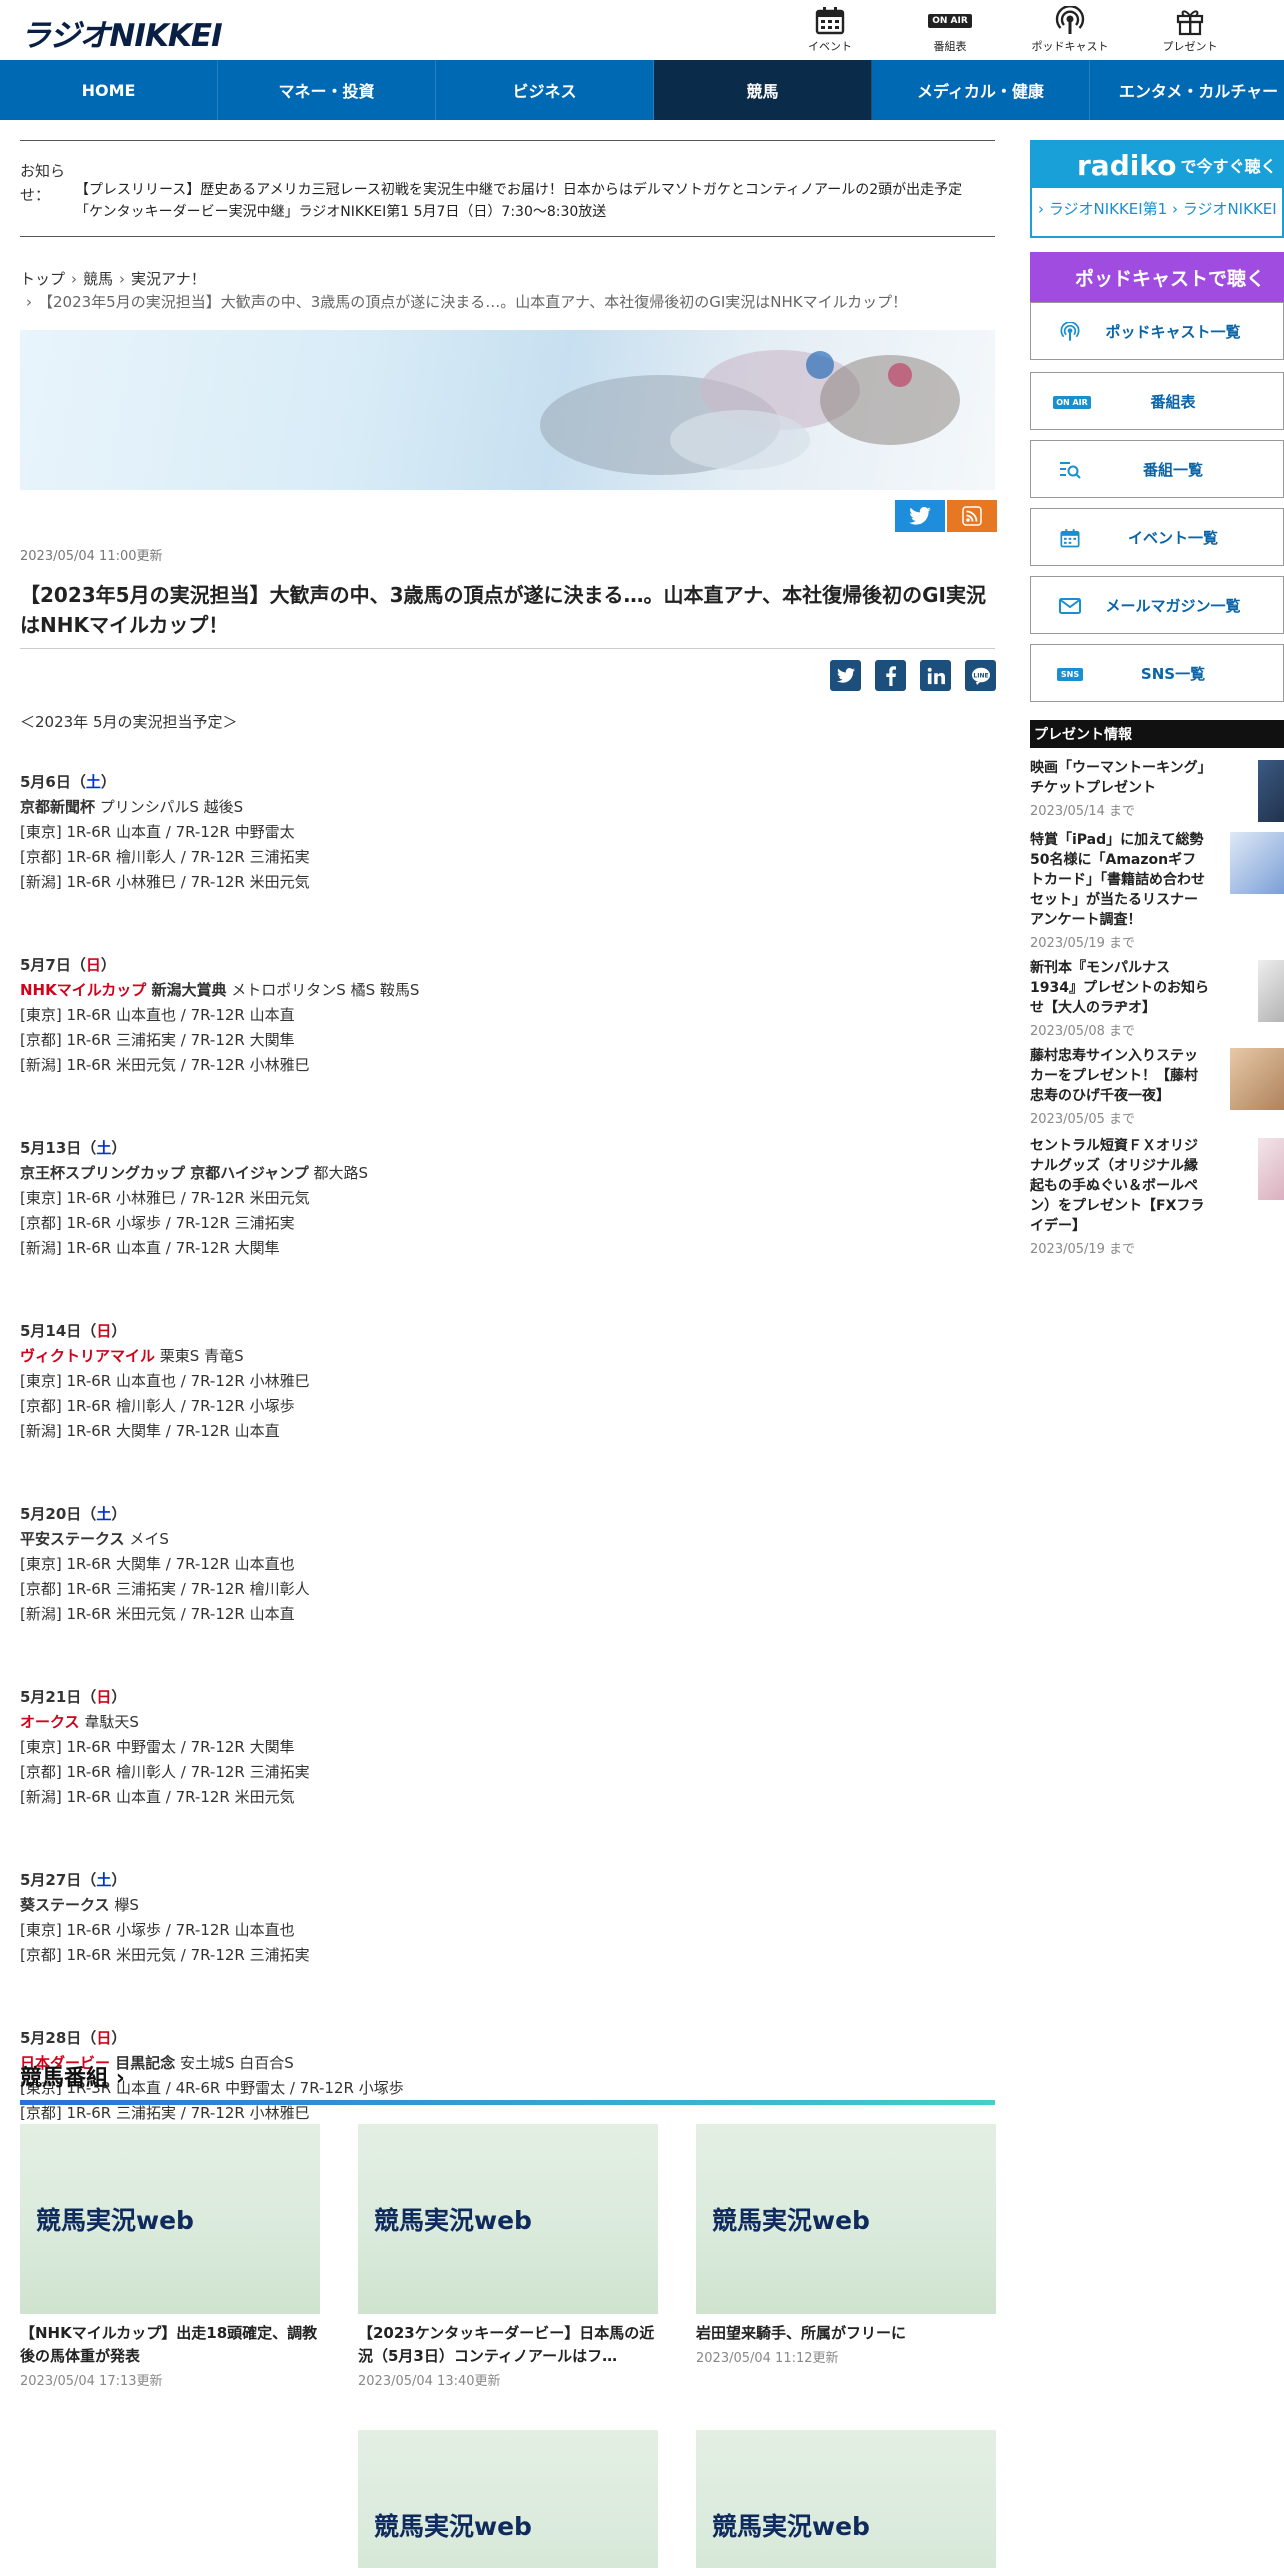 The height and width of the screenshot is (2568, 1284). I want to click on podcast-list-button: ポッドキャスト一覧, so click(1157, 331).